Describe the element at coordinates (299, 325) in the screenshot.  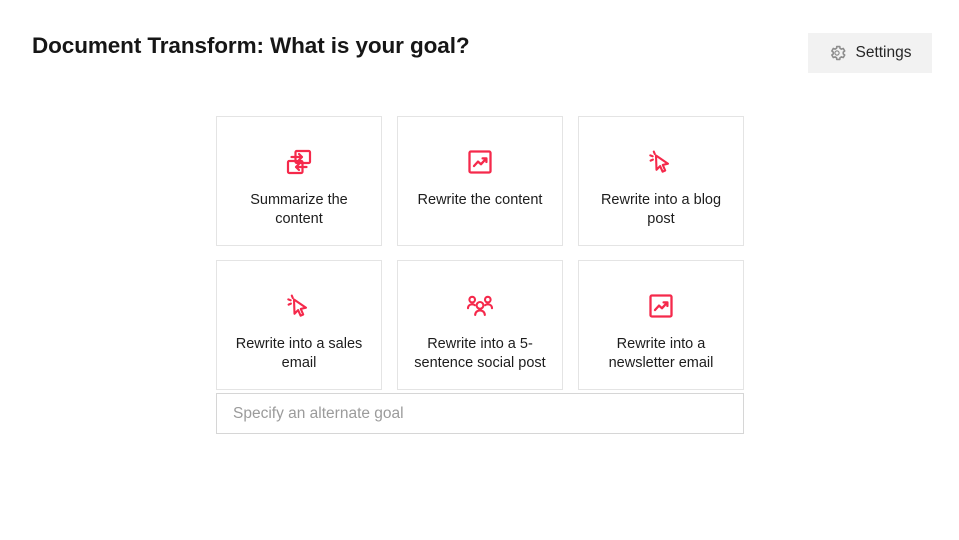
I see `goal-card-rewrite-into-a-sales-email: Rewrite into a sales email` at that location.